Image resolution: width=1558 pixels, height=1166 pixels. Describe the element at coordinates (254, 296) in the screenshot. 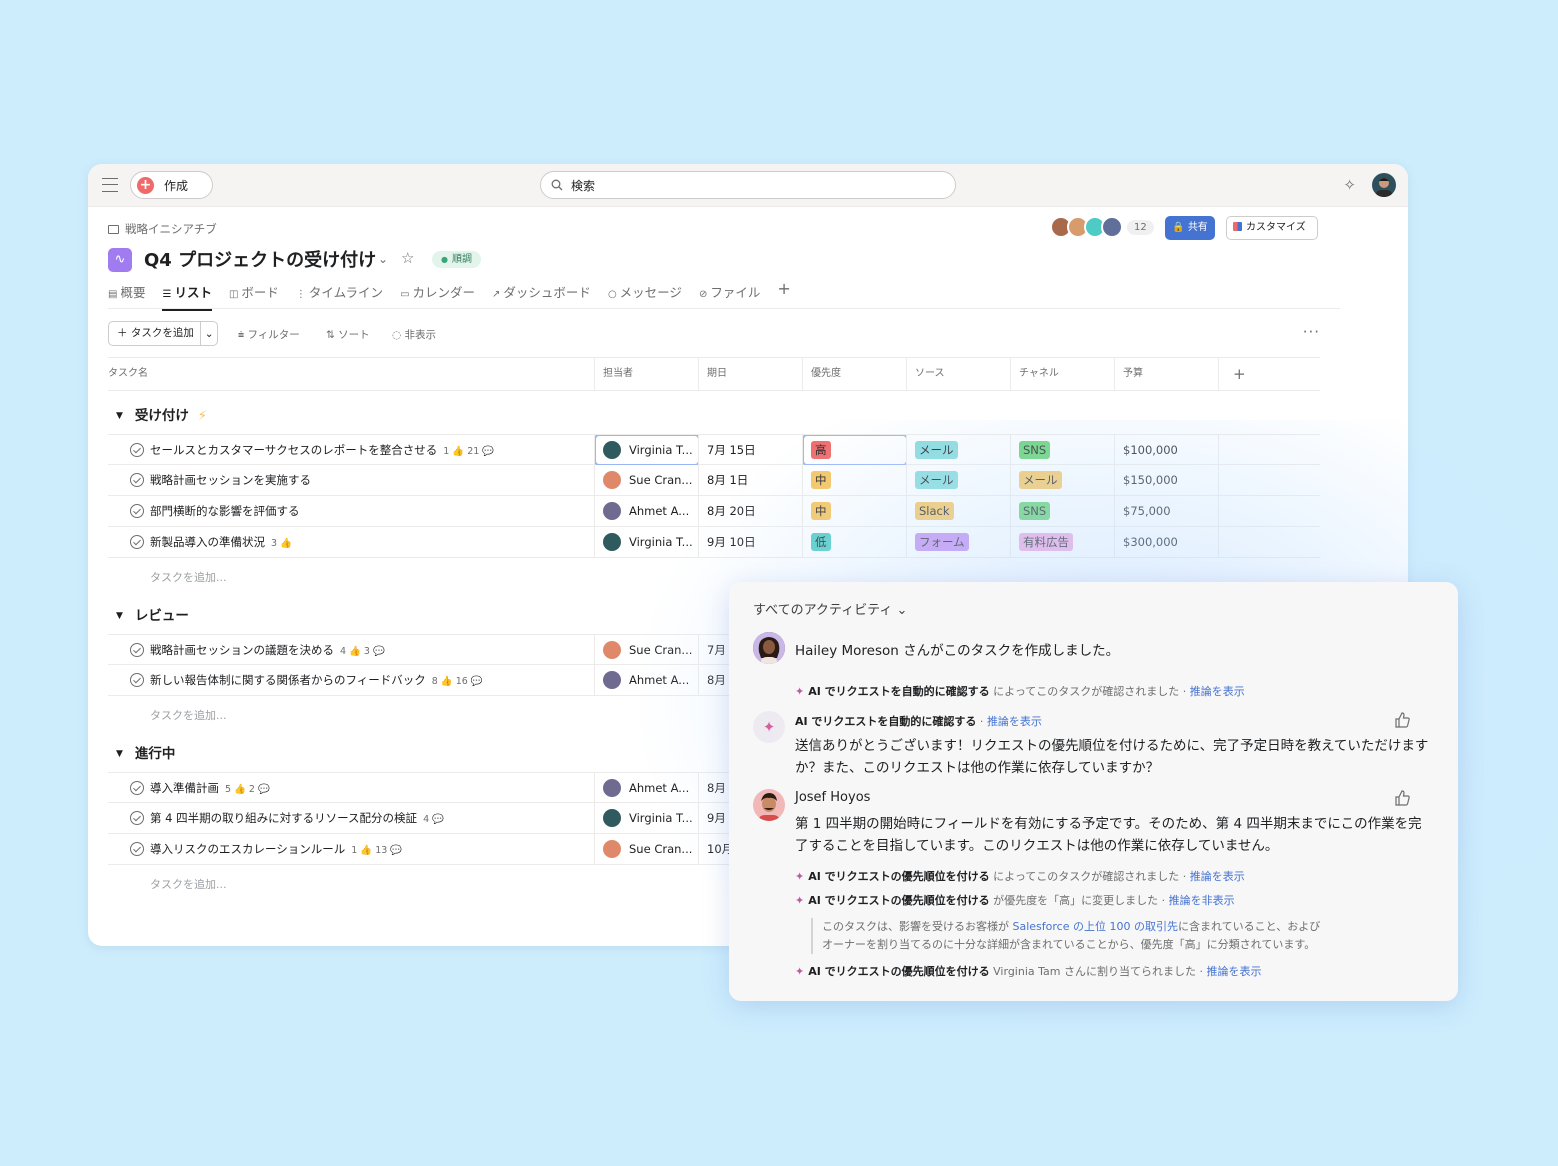

I see `tab-board: ◫ ボード` at that location.